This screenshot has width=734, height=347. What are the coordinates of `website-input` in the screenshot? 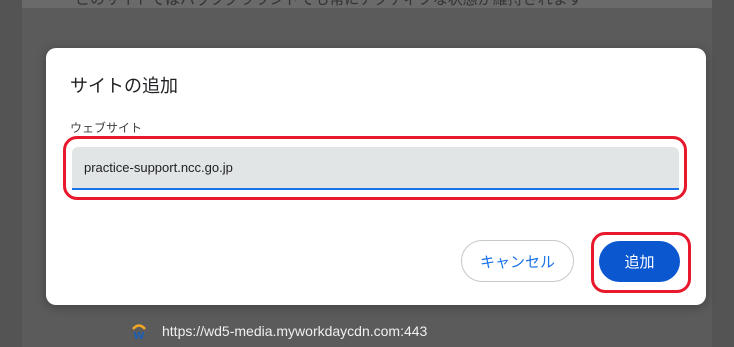 It's located at (375, 167).